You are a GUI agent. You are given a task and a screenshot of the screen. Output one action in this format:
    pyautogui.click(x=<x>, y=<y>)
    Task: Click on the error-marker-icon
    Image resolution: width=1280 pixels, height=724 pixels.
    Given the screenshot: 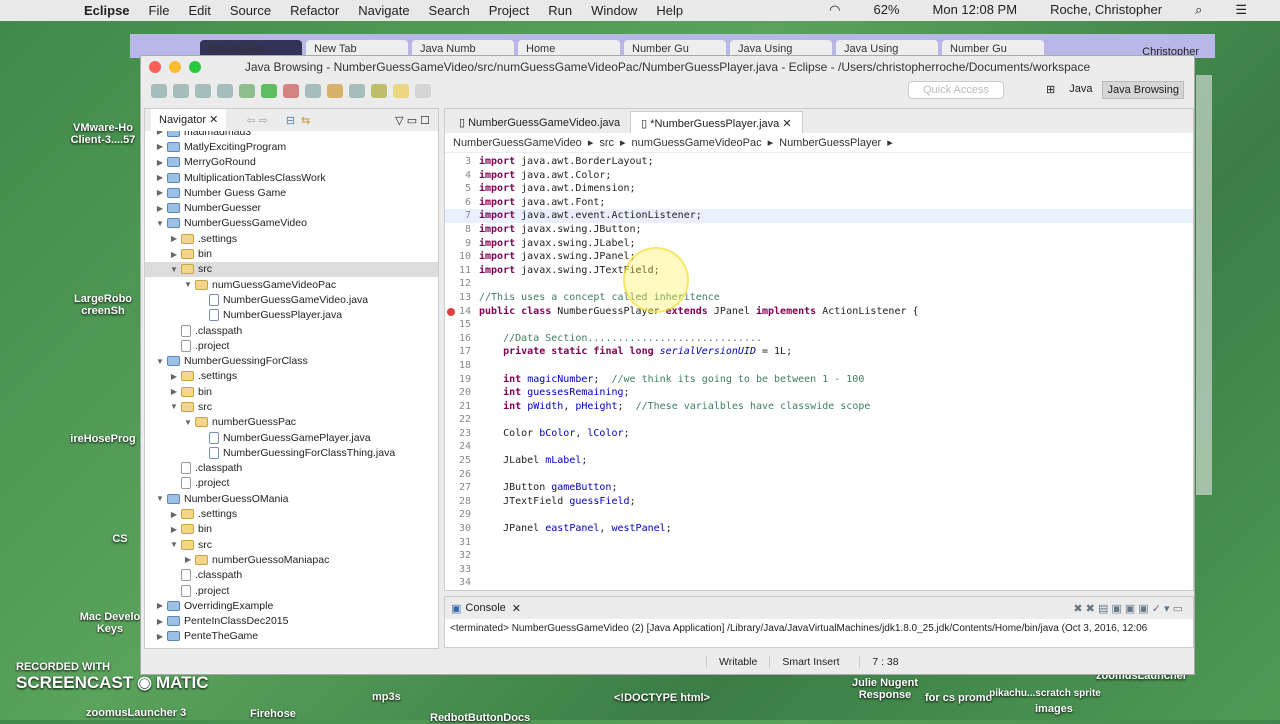 What is the action you would take?
    pyautogui.click(x=451, y=311)
    